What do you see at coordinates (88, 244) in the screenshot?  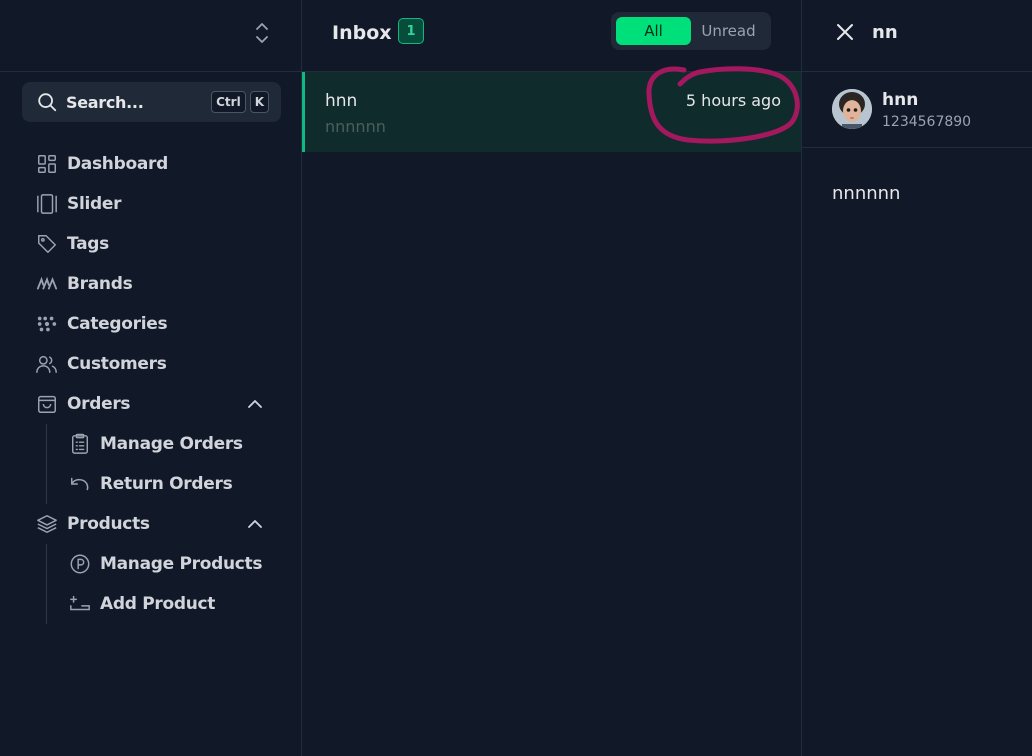 I see `sidebar-item-label: Tags` at bounding box center [88, 244].